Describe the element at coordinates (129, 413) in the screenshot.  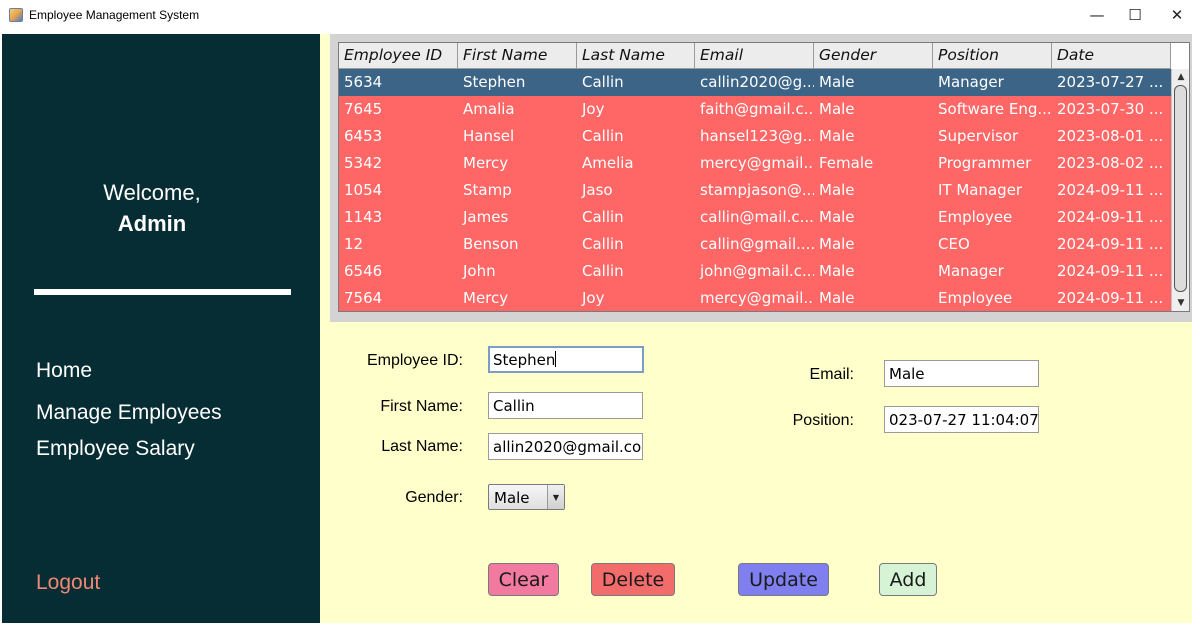
I see `nav-manage-employees: Manage Employees` at that location.